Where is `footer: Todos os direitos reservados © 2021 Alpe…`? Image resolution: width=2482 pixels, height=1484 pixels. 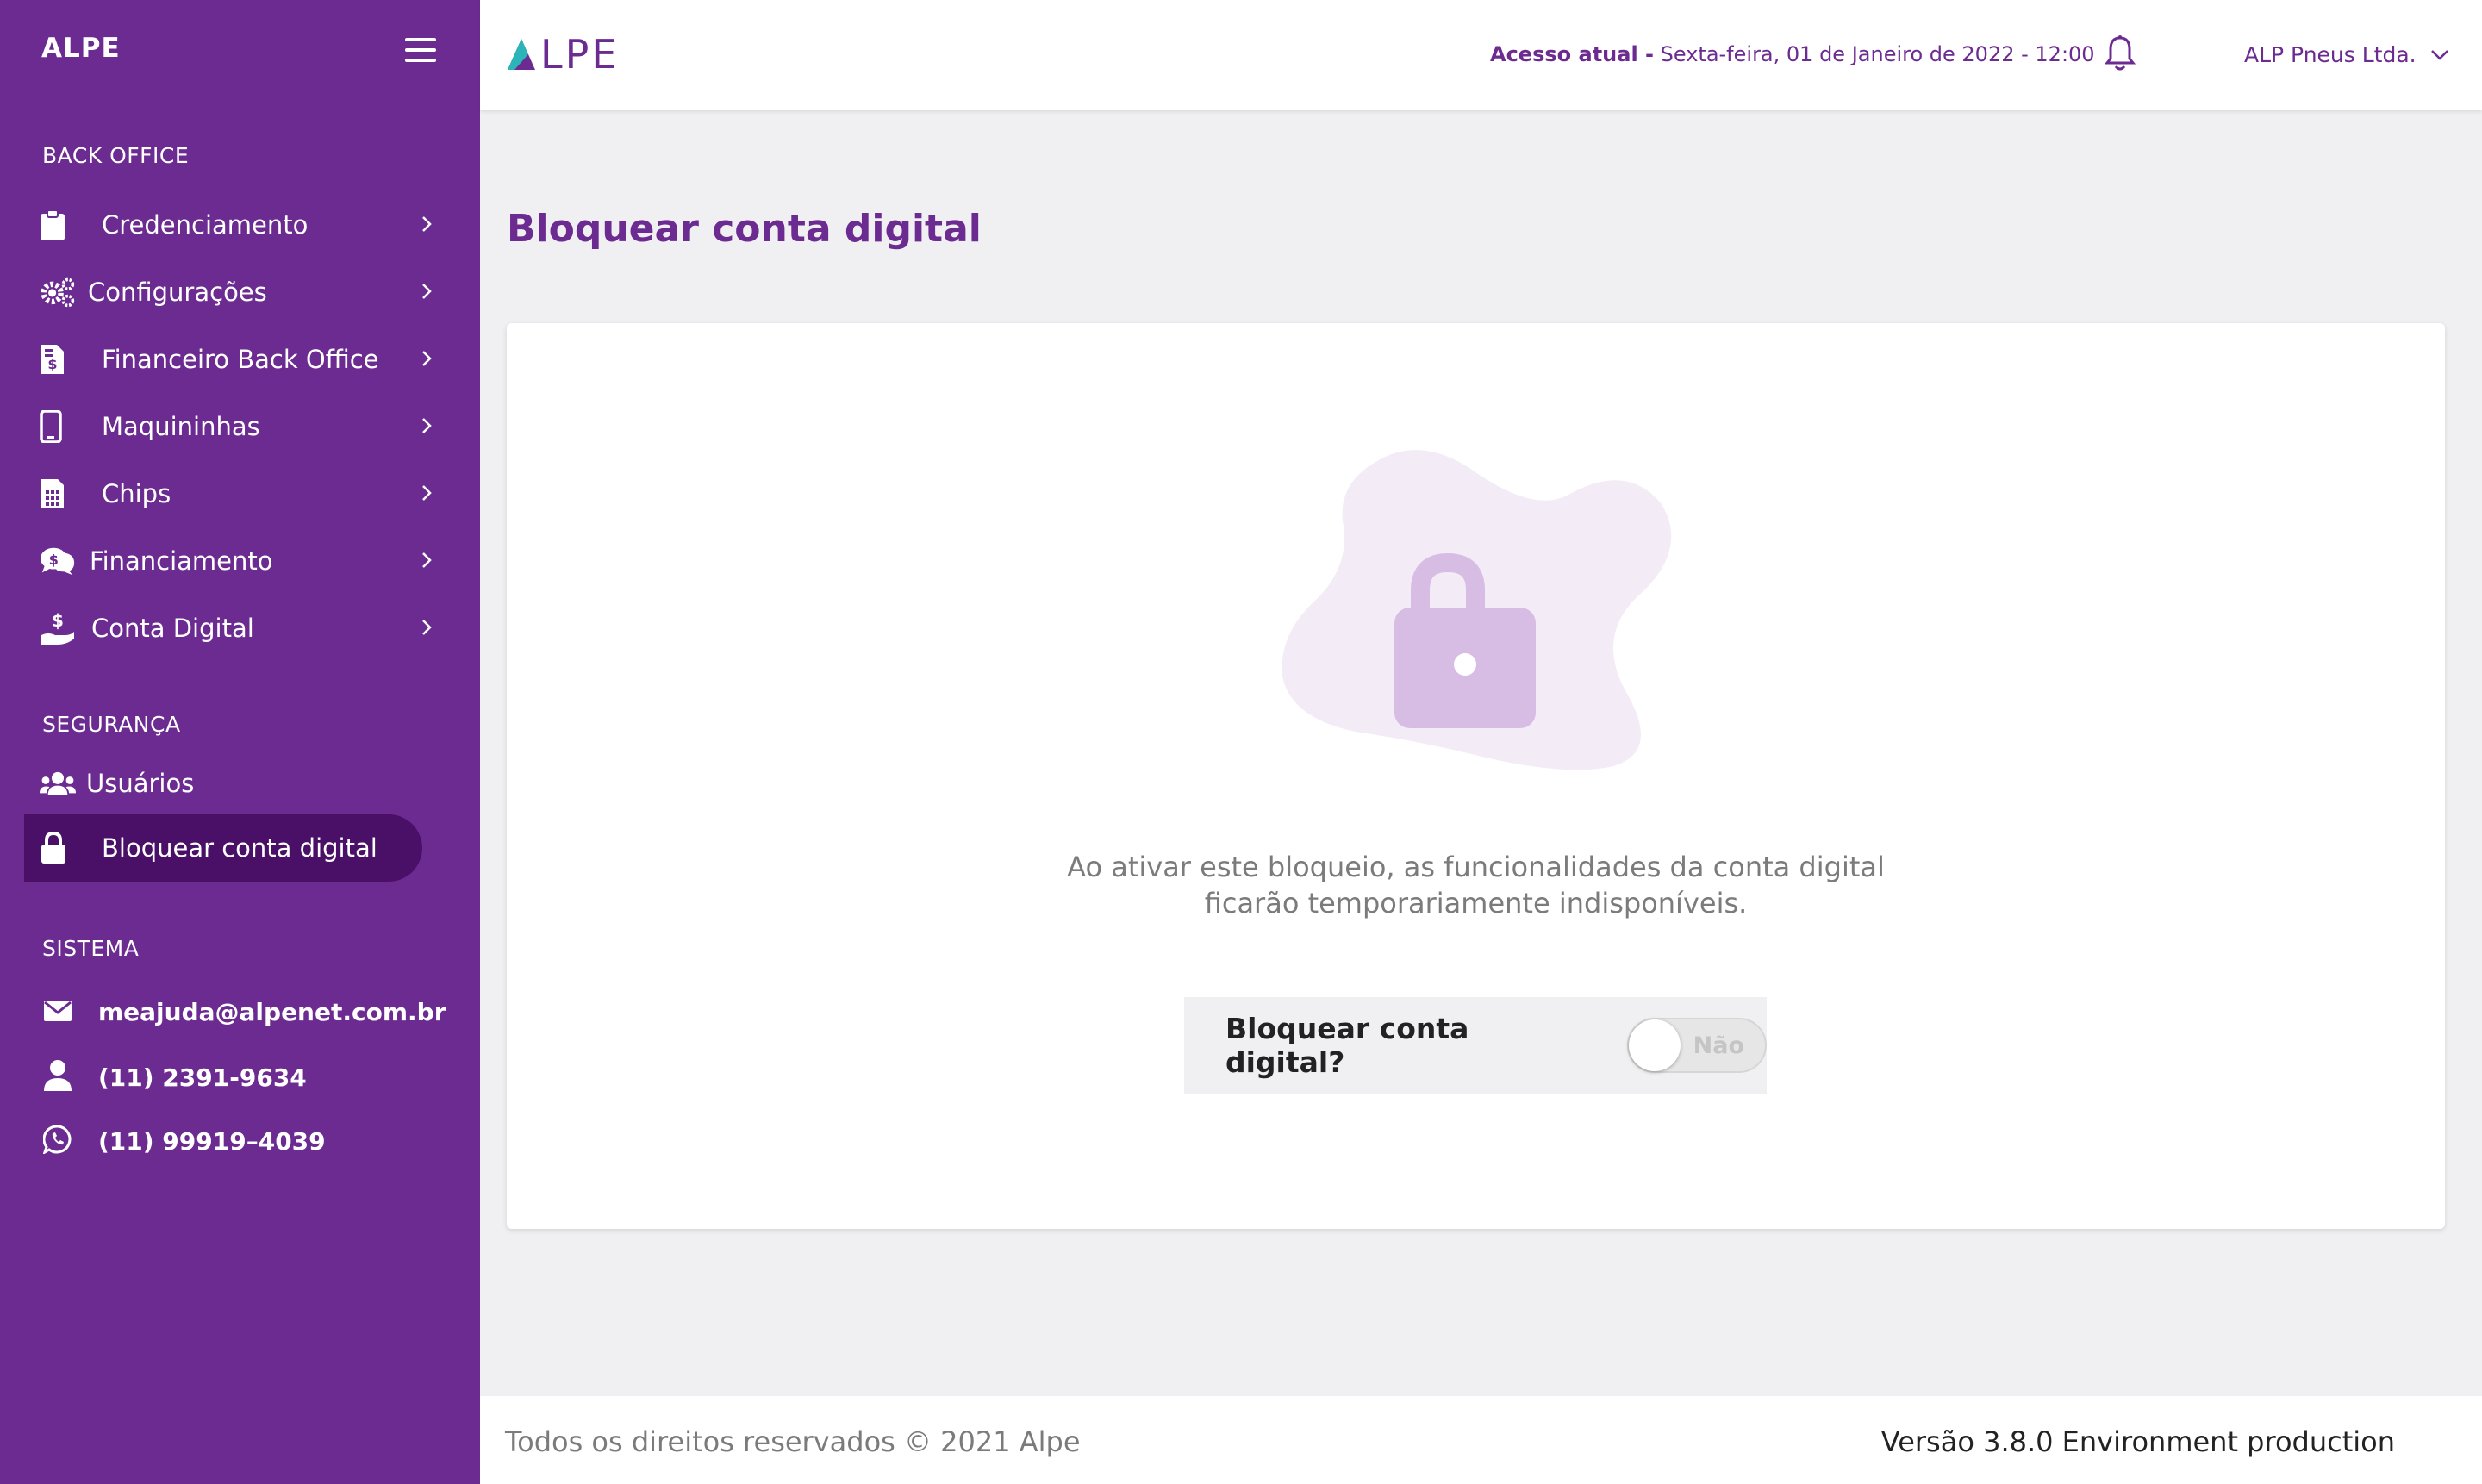
footer: Todos os direitos reservados © 2021 Alpe… is located at coordinates (1481, 1440).